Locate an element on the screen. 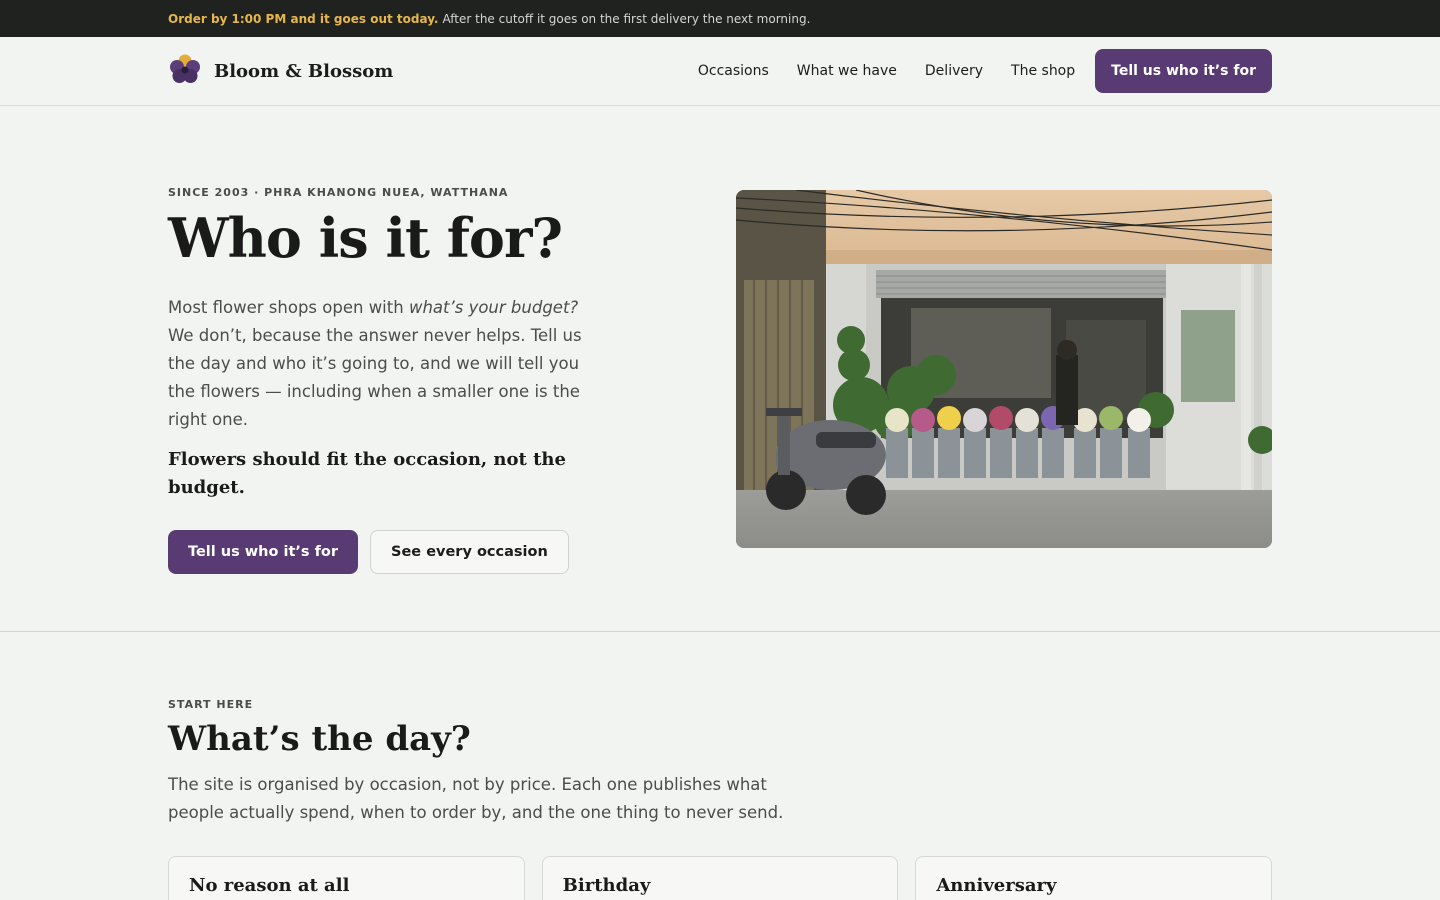  occasion-card-no-reason: No reason at all is located at coordinates (346, 878).